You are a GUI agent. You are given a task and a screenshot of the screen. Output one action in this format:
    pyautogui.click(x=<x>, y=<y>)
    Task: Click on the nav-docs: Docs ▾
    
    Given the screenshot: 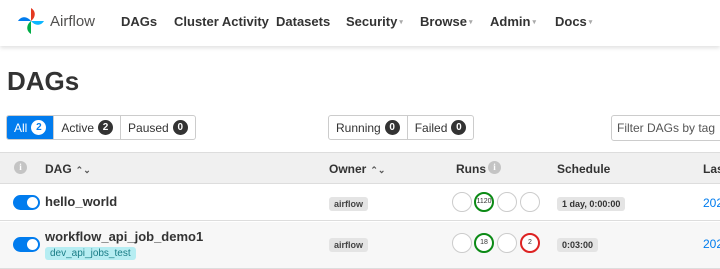 What is the action you would take?
    pyautogui.click(x=573, y=21)
    